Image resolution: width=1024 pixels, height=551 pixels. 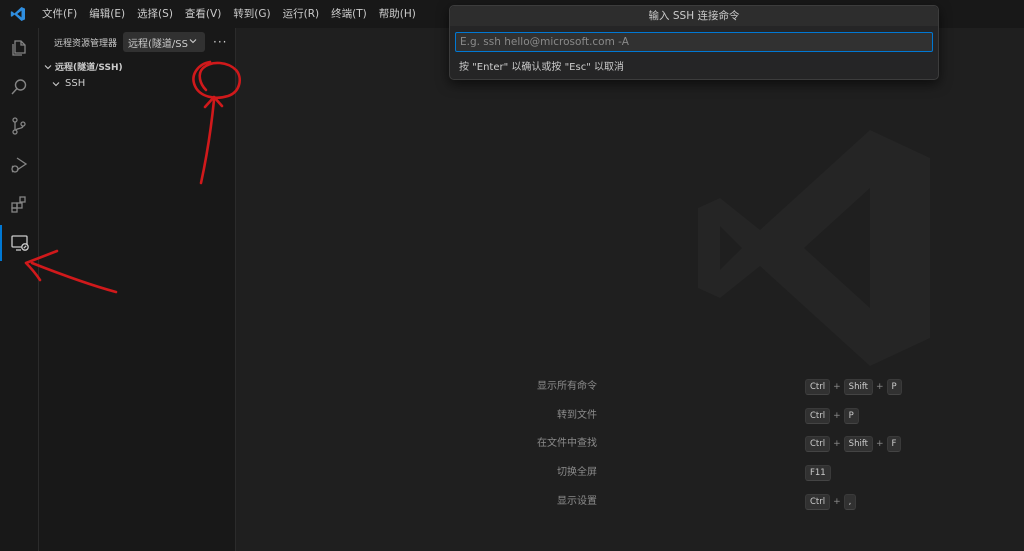 I want to click on menu-run: 运行(R), so click(x=301, y=14).